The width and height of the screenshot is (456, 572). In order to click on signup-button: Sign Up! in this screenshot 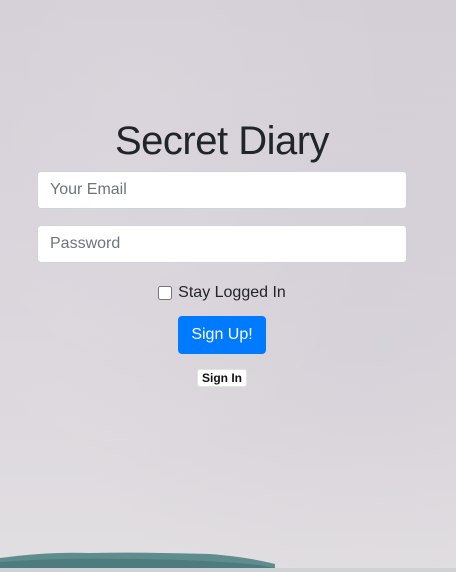, I will do `click(222, 335)`.